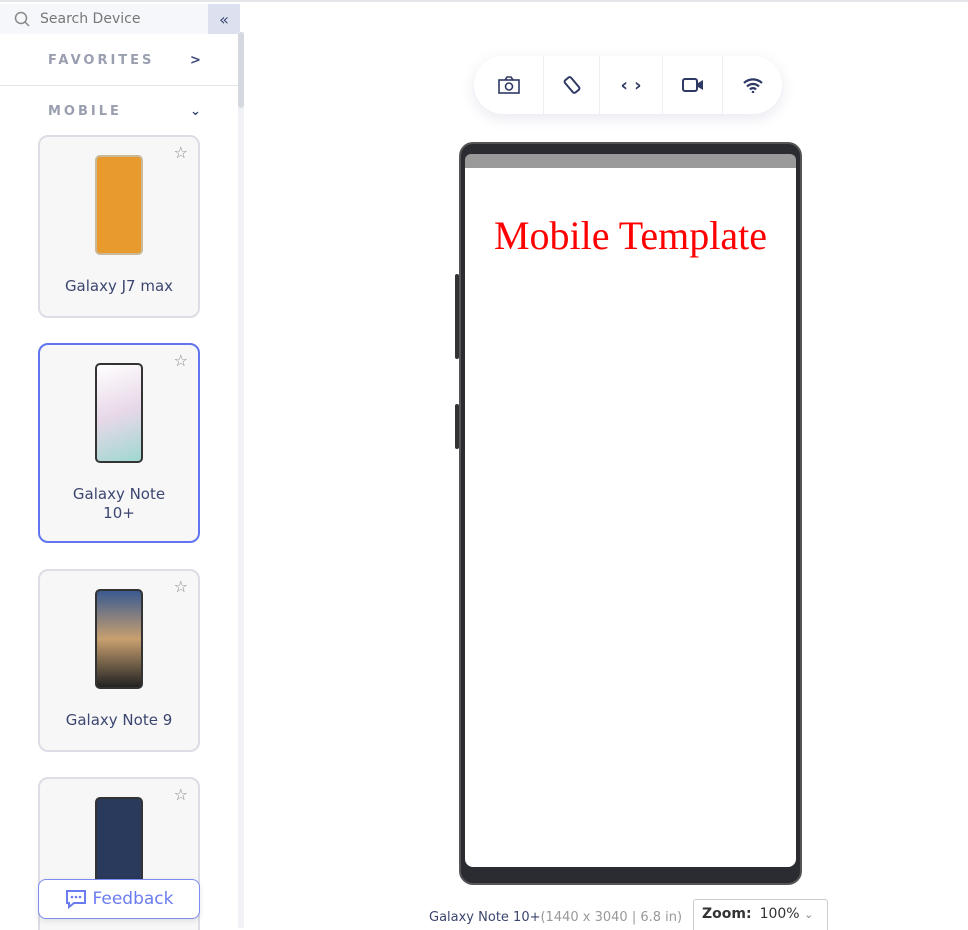  What do you see at coordinates (133, 899) in the screenshot?
I see `feedback-label: Feedback` at bounding box center [133, 899].